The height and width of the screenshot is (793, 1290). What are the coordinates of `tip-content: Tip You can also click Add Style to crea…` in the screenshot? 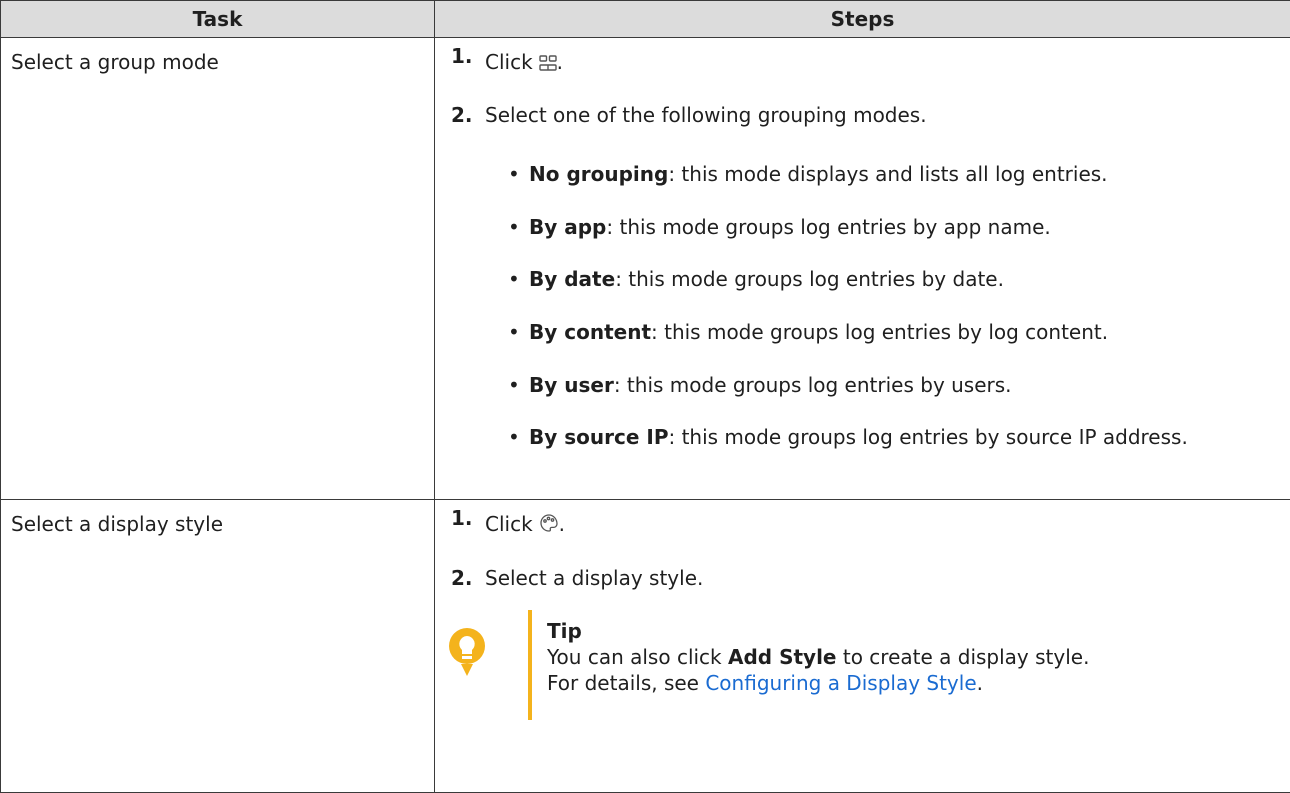 It's located at (818, 657).